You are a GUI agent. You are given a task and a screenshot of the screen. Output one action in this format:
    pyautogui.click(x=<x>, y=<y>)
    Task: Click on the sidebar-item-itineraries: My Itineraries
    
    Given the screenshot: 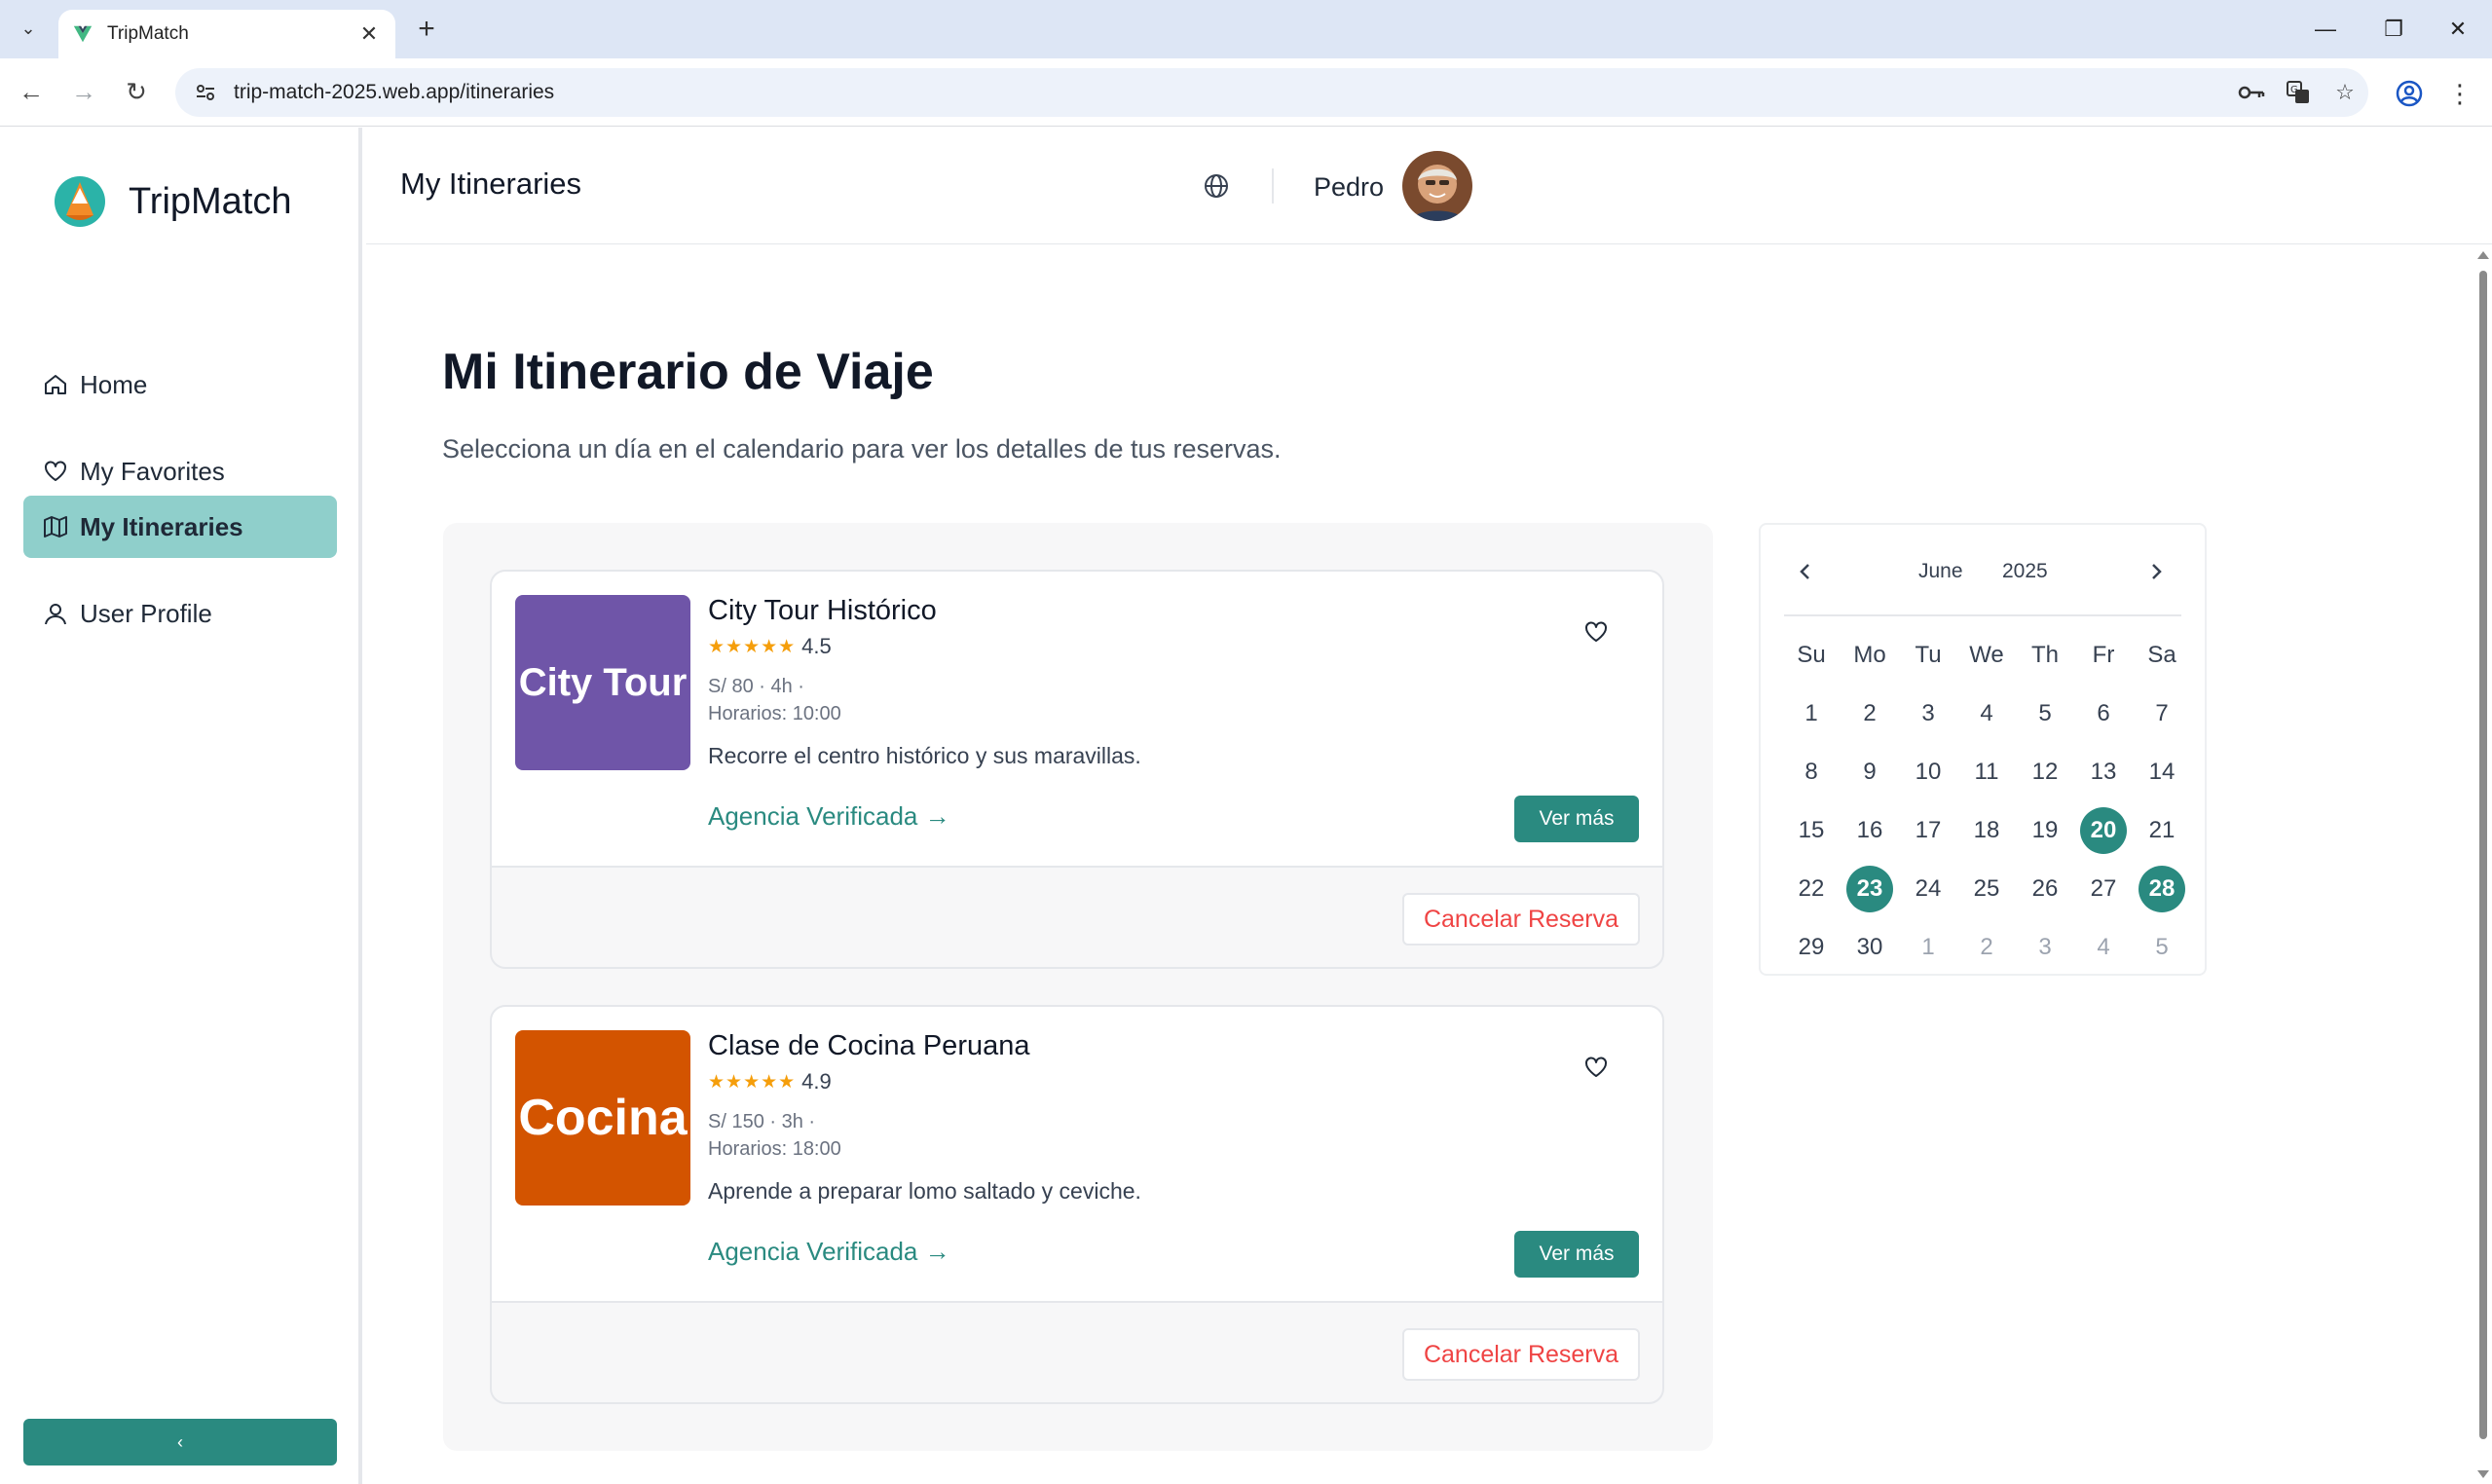 What is the action you would take?
    pyautogui.click(x=180, y=527)
    